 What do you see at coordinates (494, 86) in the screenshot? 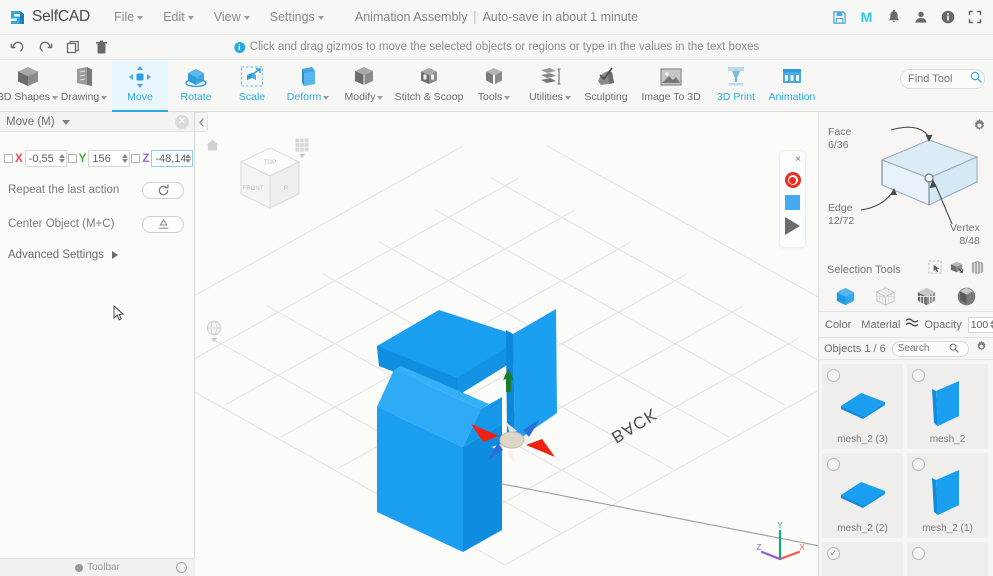
I see `tool-tools: Tools` at bounding box center [494, 86].